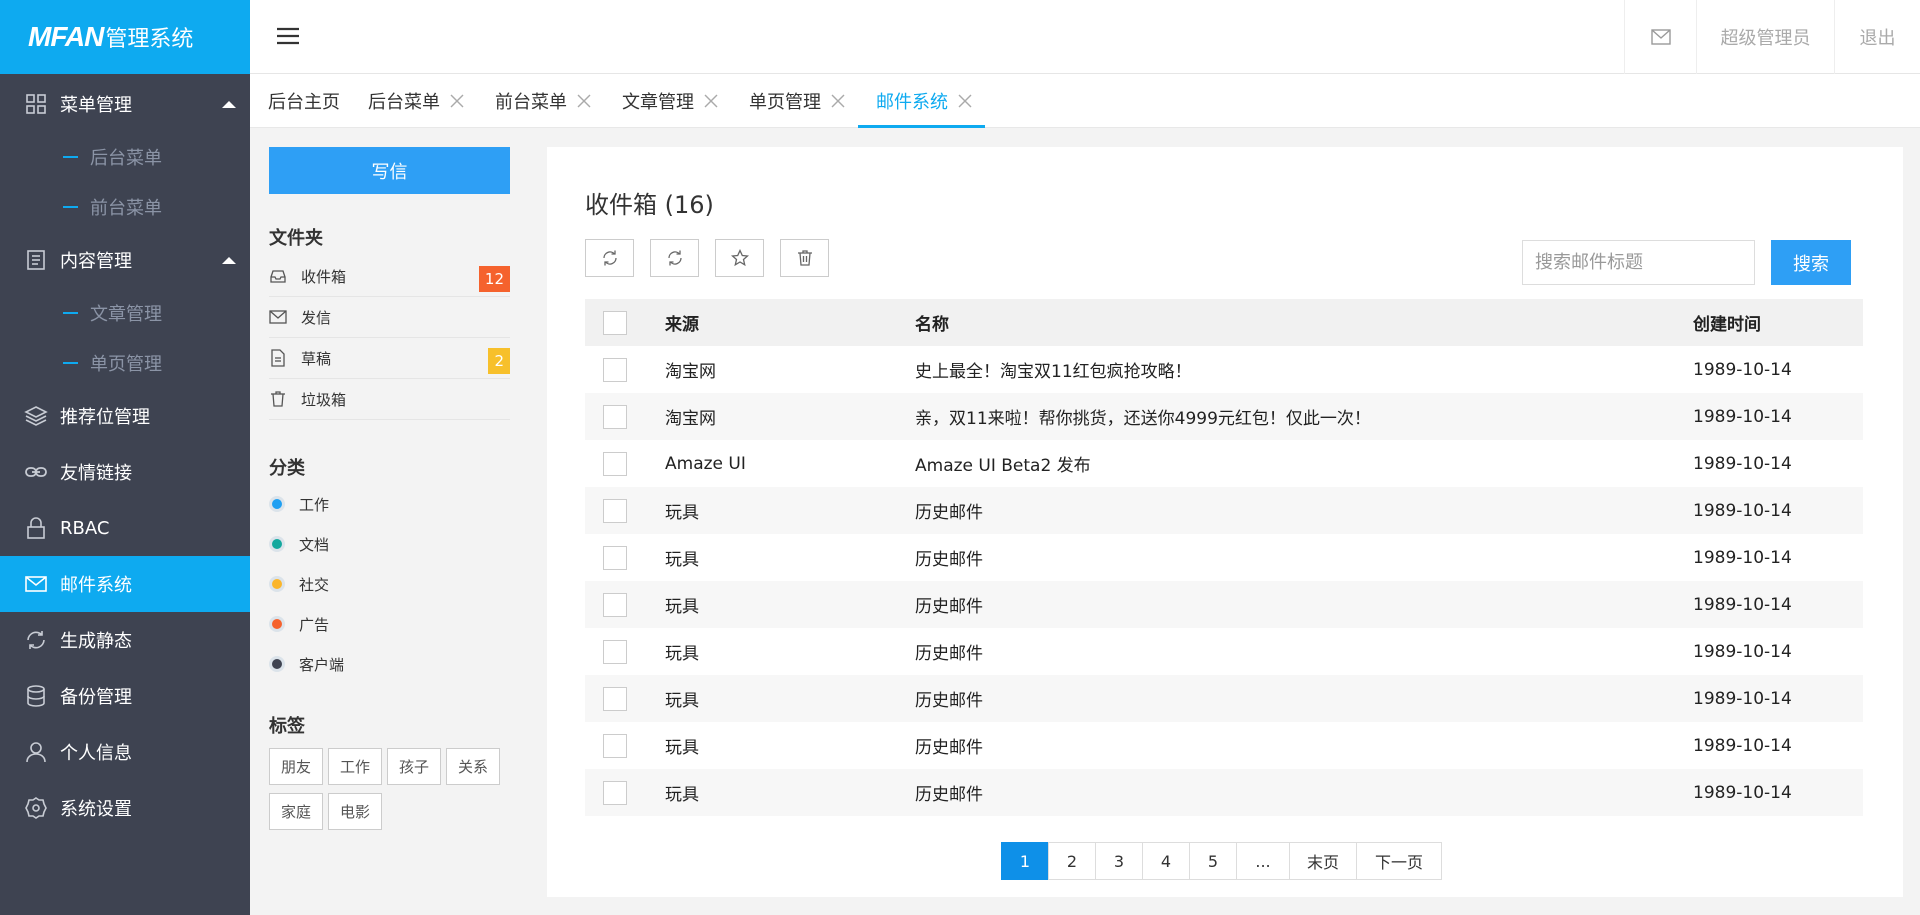 The width and height of the screenshot is (1920, 915). I want to click on sidebar-item-recommend: 推荐位管理, so click(125, 416).